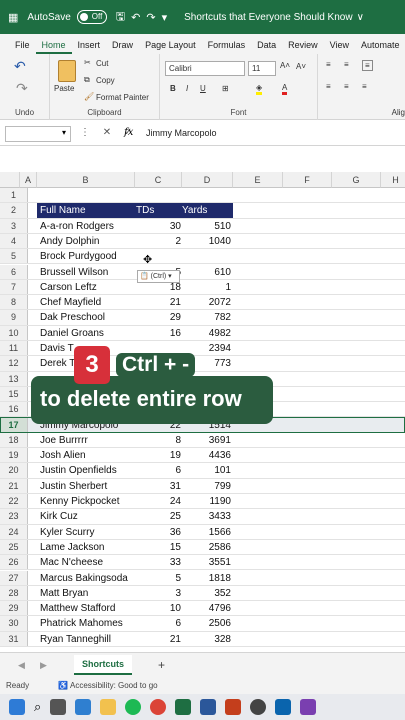 The width and height of the screenshot is (405, 720). Describe the element at coordinates (233, 707) in the screenshot. I see `powerpoint-icon` at that location.